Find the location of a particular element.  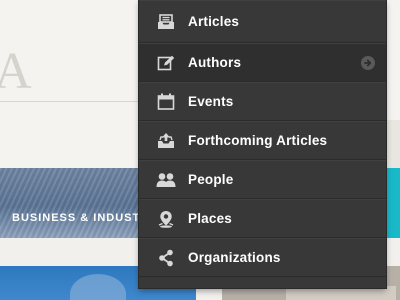

menu-item-label: Events is located at coordinates (211, 101).